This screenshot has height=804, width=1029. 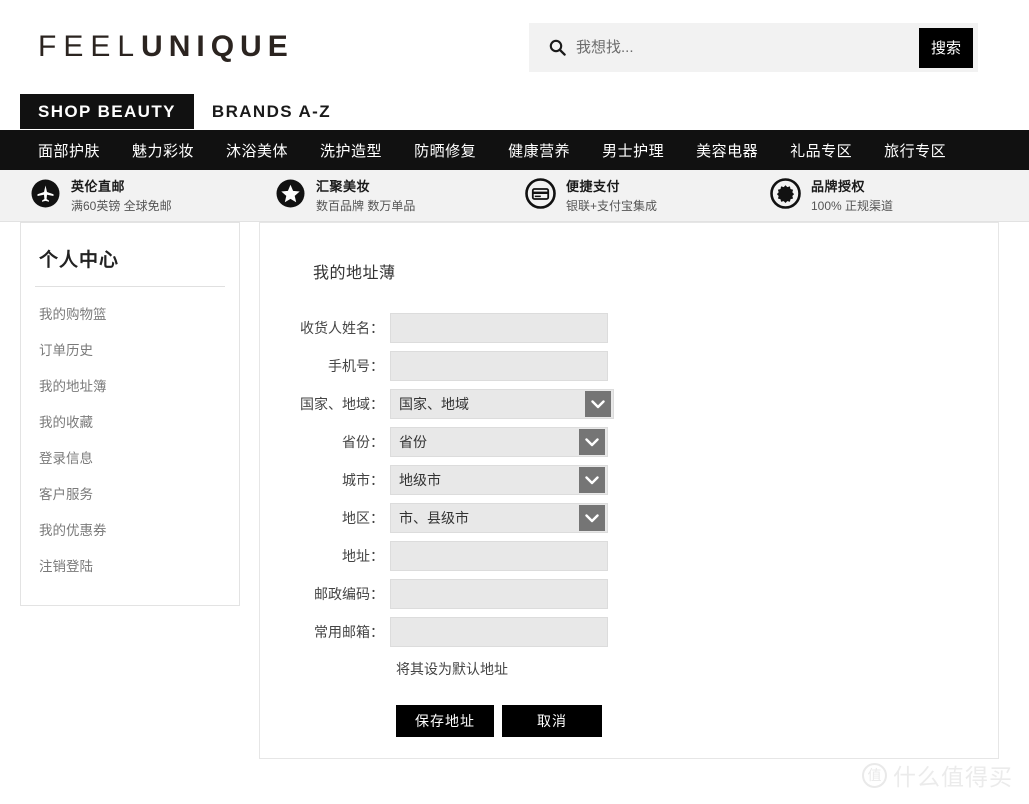 I want to click on field-label: 邮政编码：, so click(x=349, y=594).